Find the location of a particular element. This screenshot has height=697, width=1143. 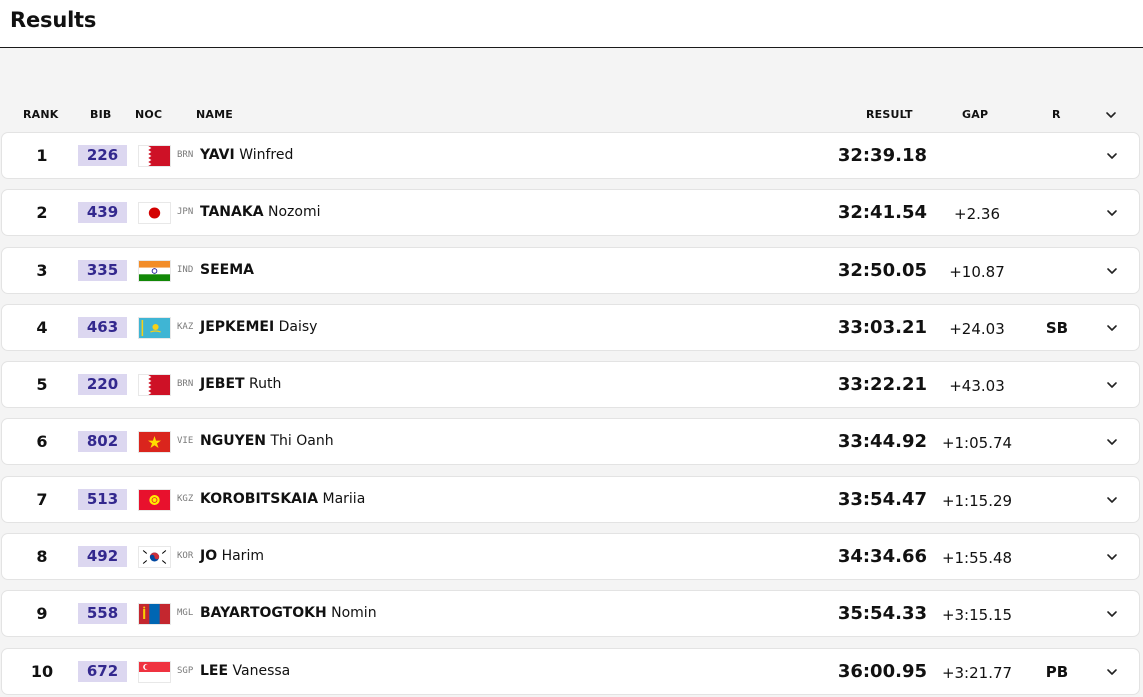

noc-code: VIE is located at coordinates (185, 441).